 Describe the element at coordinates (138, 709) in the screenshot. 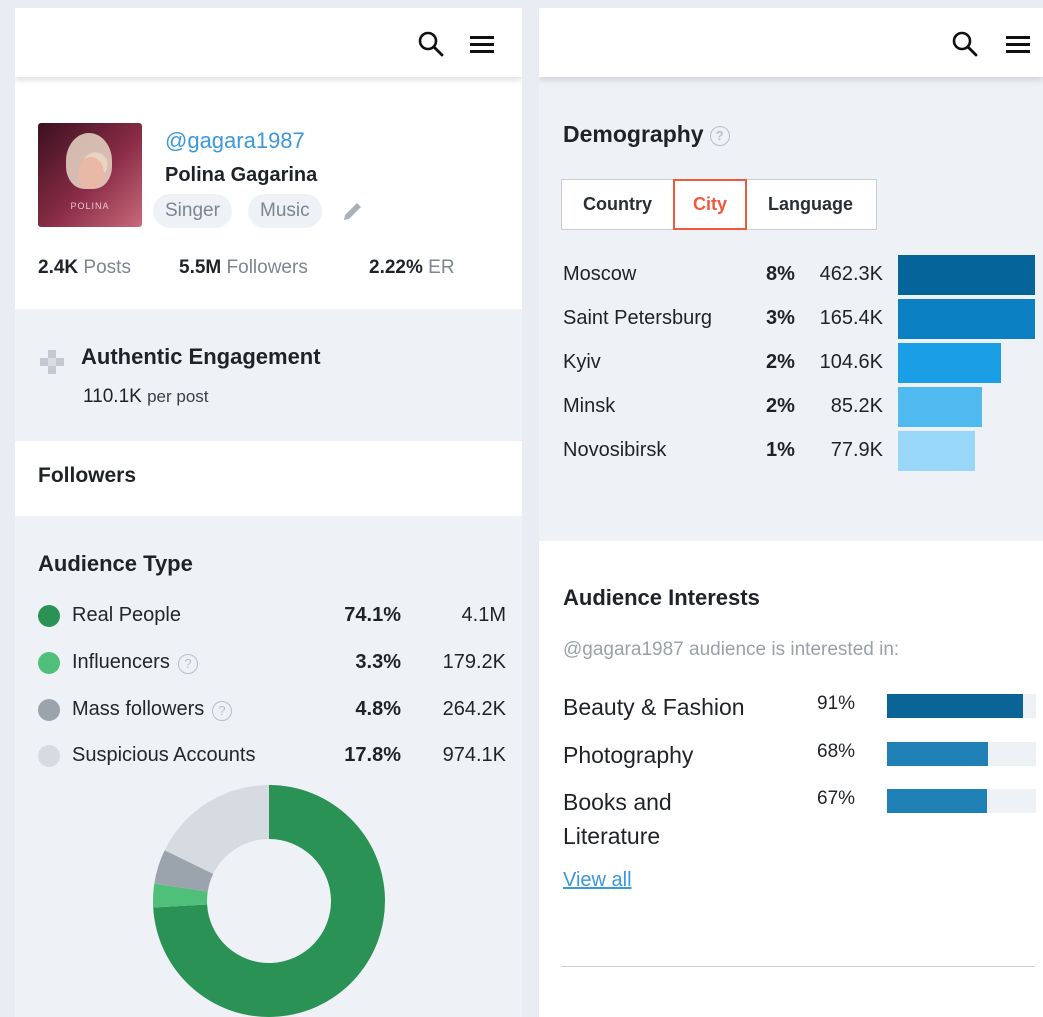

I see `audience-type-label: Mass followers` at that location.